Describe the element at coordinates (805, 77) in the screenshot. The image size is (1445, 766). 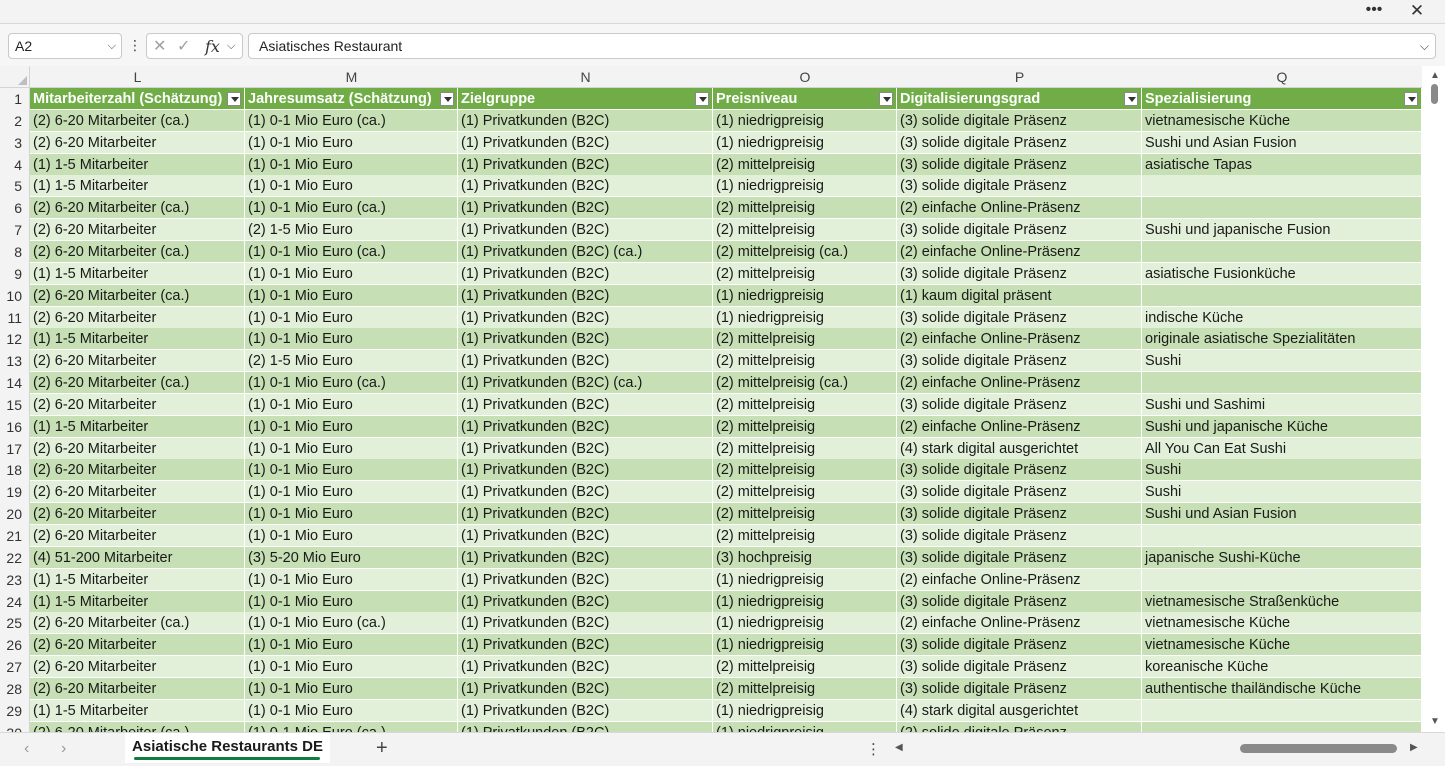
I see `column-header-o: O` at that location.